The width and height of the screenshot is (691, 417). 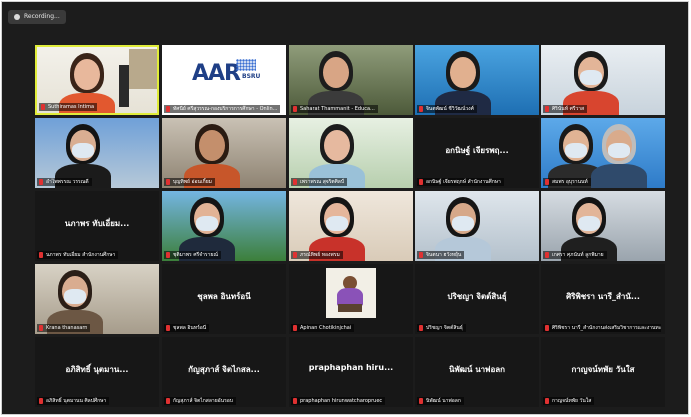 I want to click on profile-photo, so click(x=351, y=293).